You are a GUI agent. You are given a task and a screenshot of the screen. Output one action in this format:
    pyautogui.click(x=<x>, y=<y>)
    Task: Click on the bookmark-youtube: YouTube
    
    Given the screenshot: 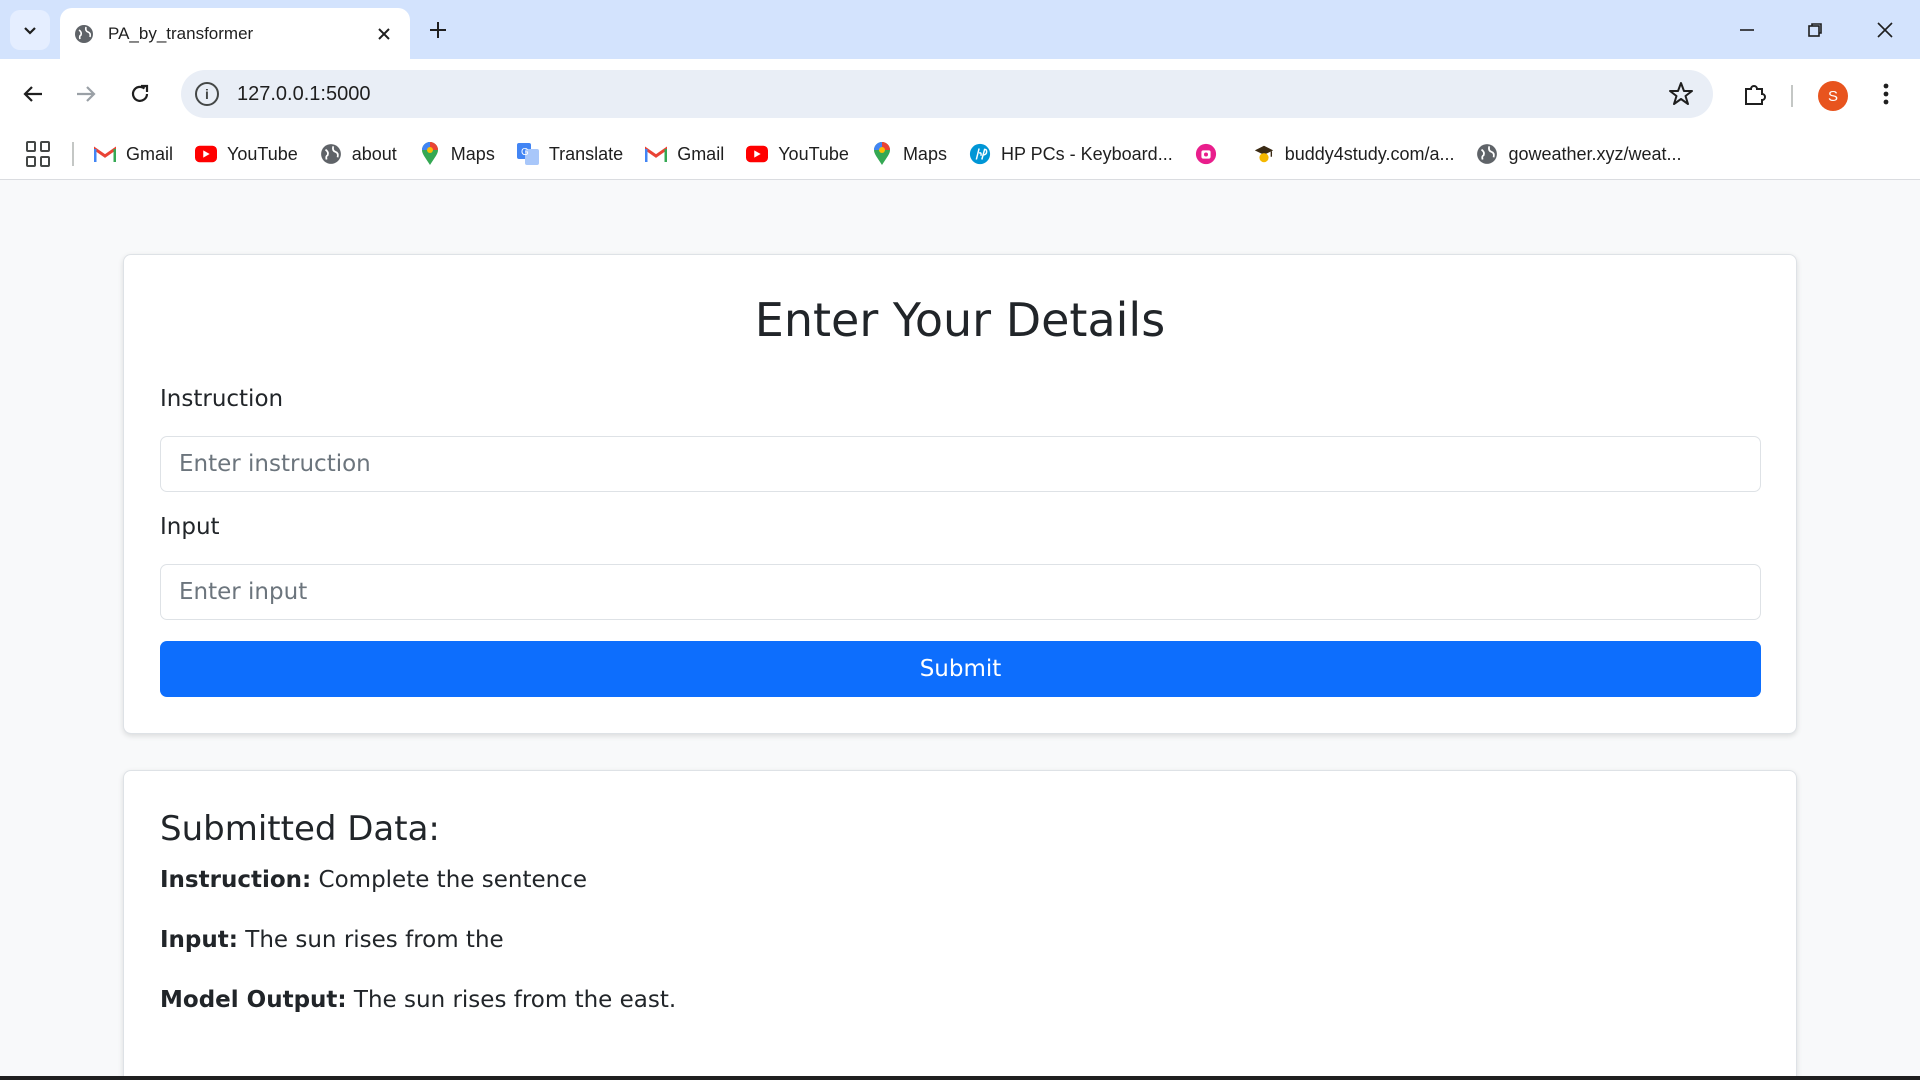 What is the action you would take?
    pyautogui.click(x=246, y=154)
    